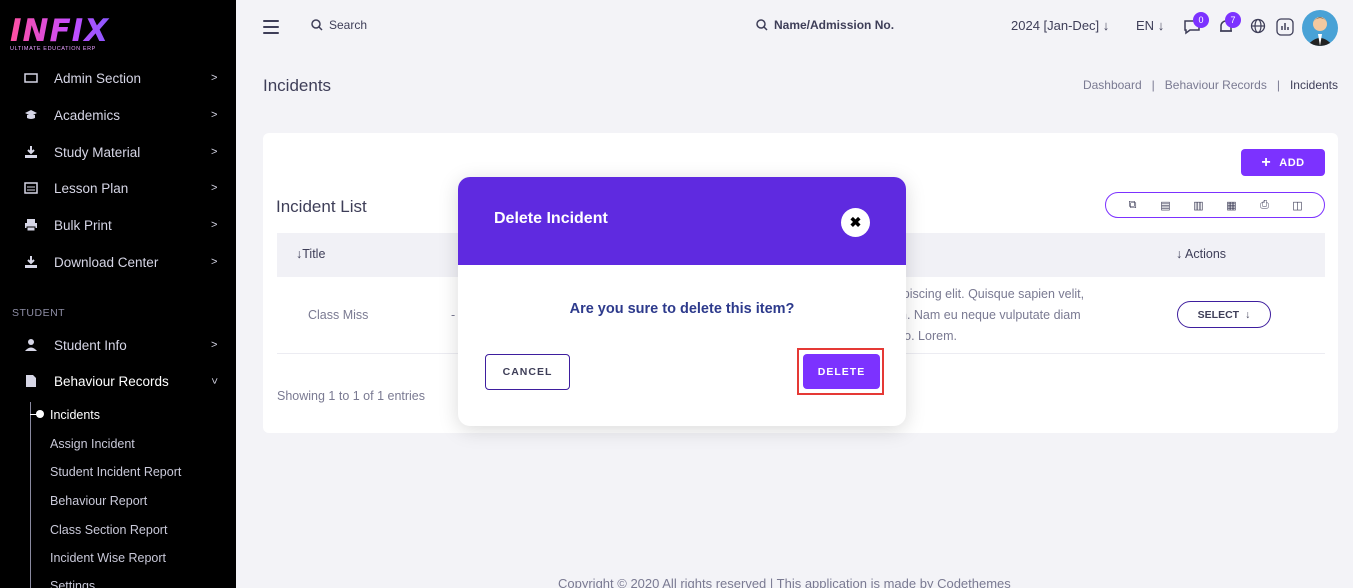 The image size is (1353, 588). Describe the element at coordinates (348, 25) in the screenshot. I see `search-label: Search` at that location.